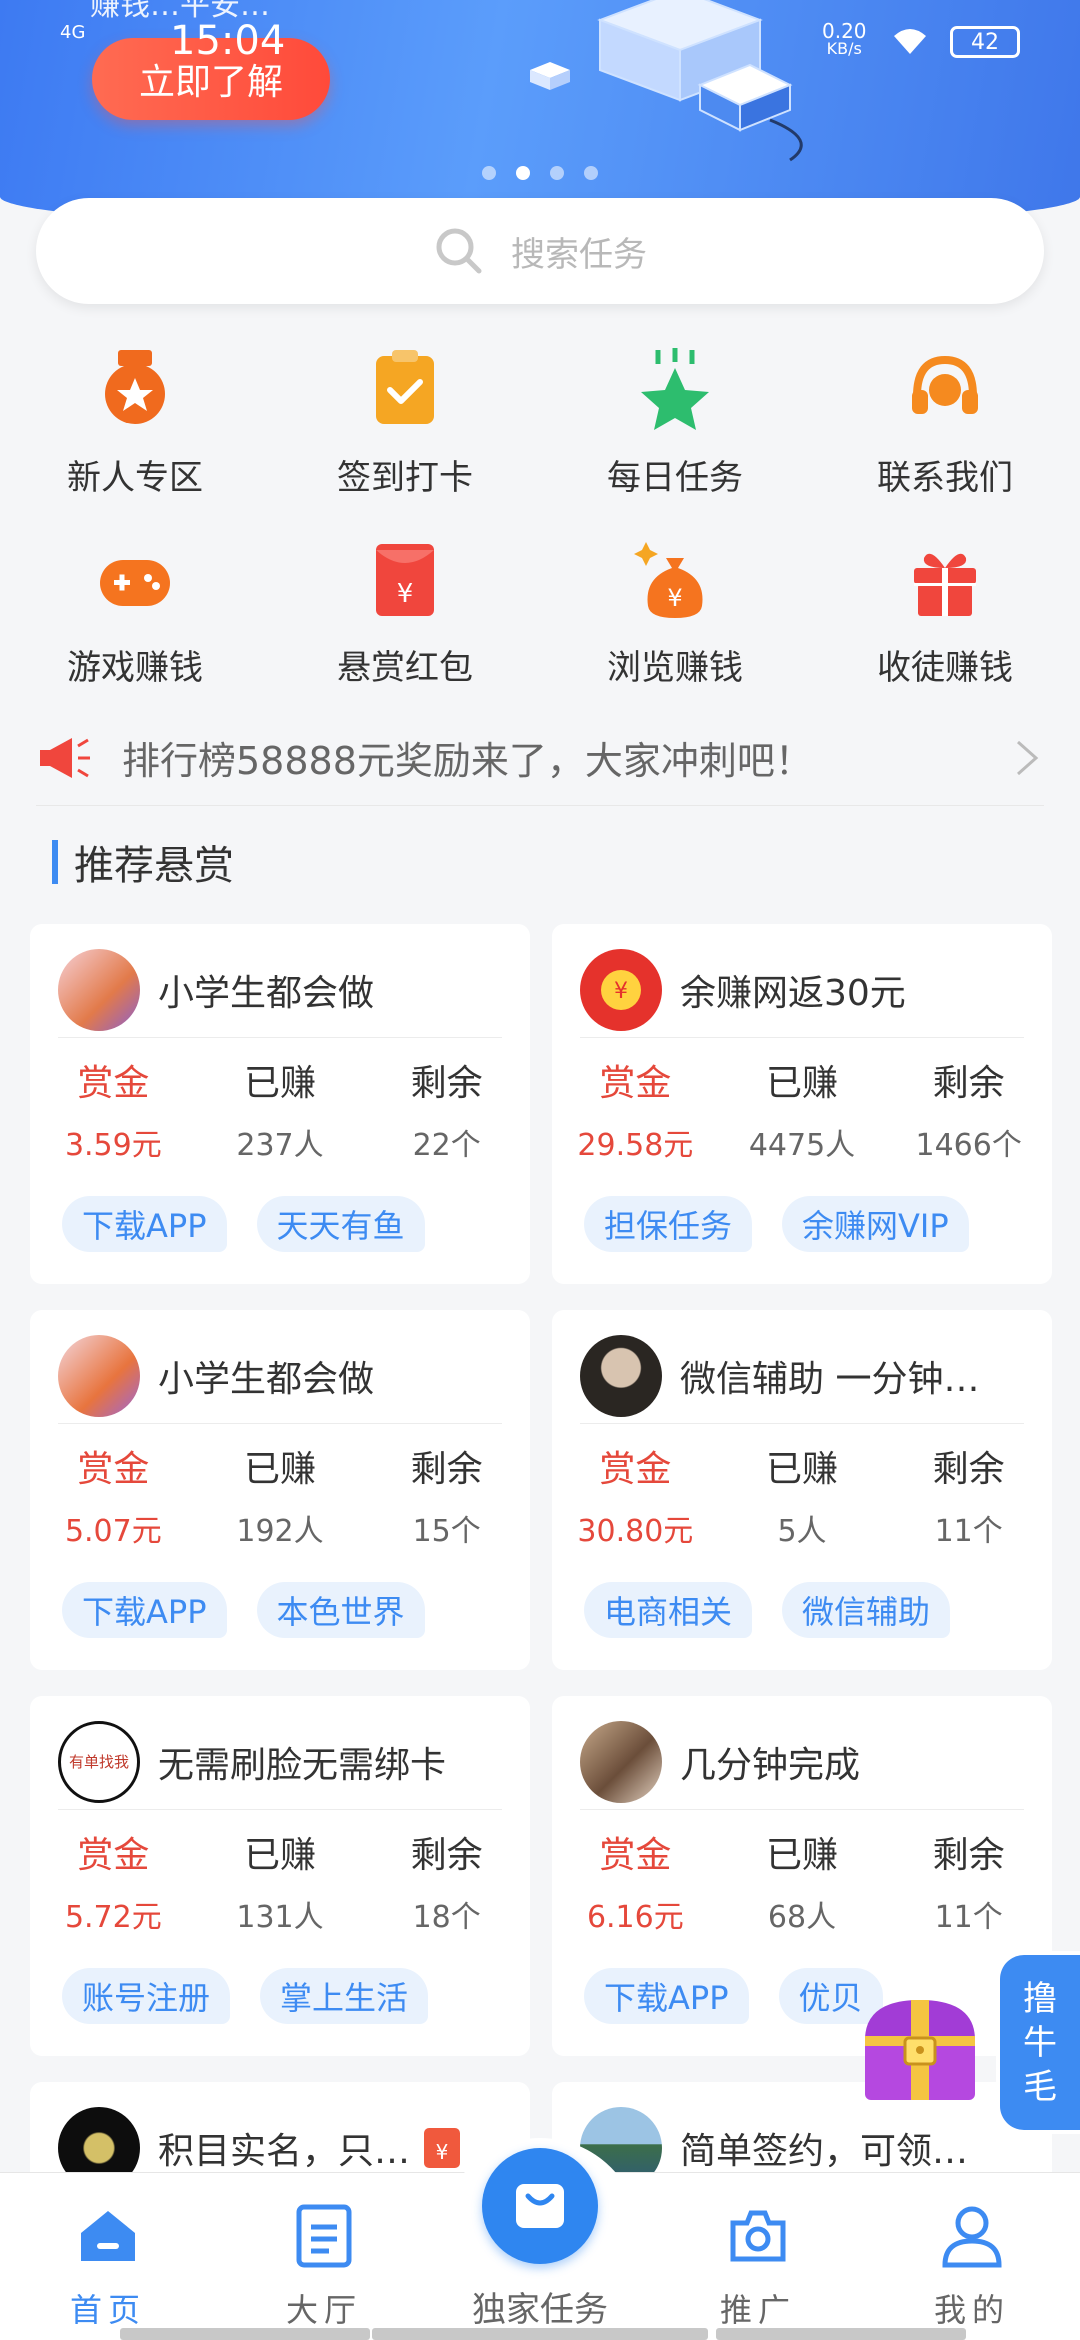  I want to click on red-envelope-icon: ¥, so click(442, 2148).